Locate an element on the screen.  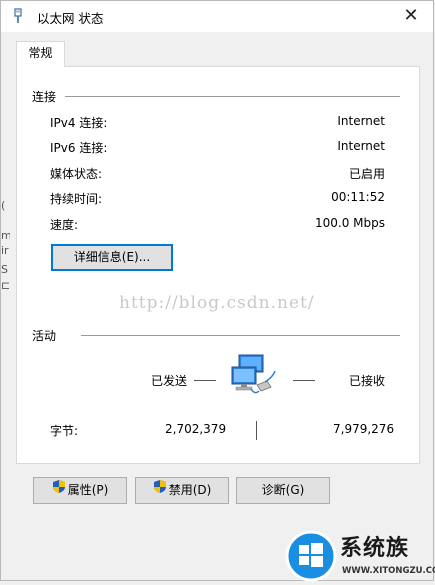
ipv6-label: IPv6 连接: is located at coordinates (79, 148).